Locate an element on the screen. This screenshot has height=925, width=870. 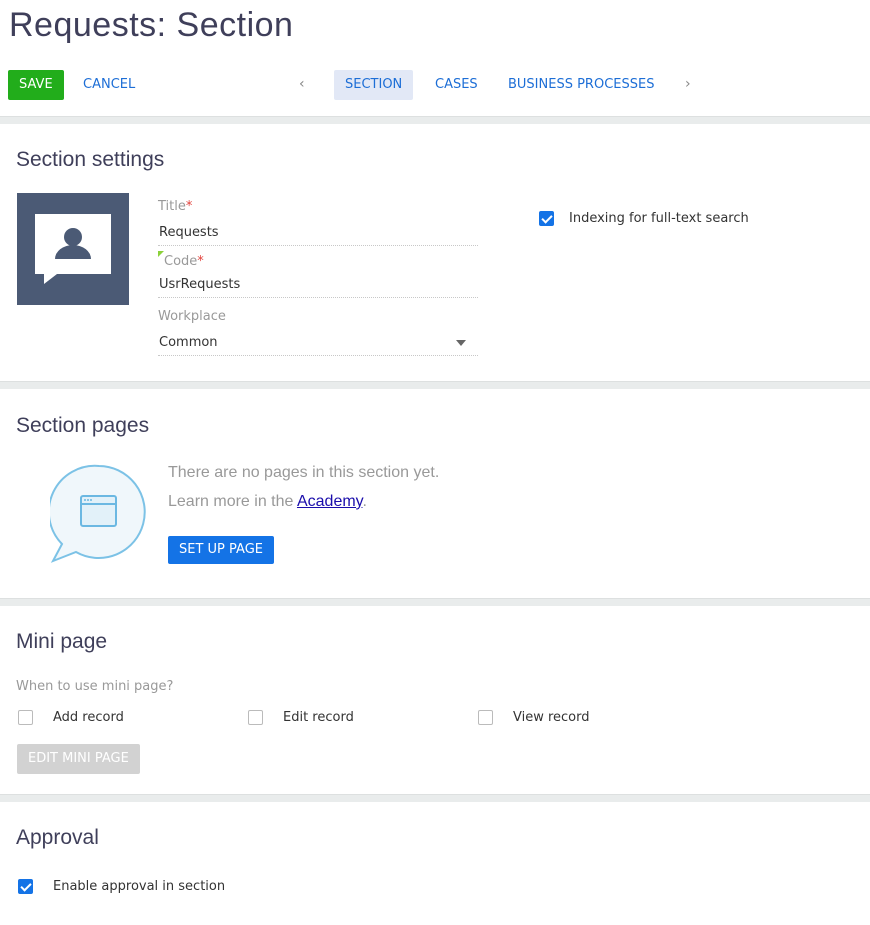
title-input: Requests is located at coordinates (189, 232).